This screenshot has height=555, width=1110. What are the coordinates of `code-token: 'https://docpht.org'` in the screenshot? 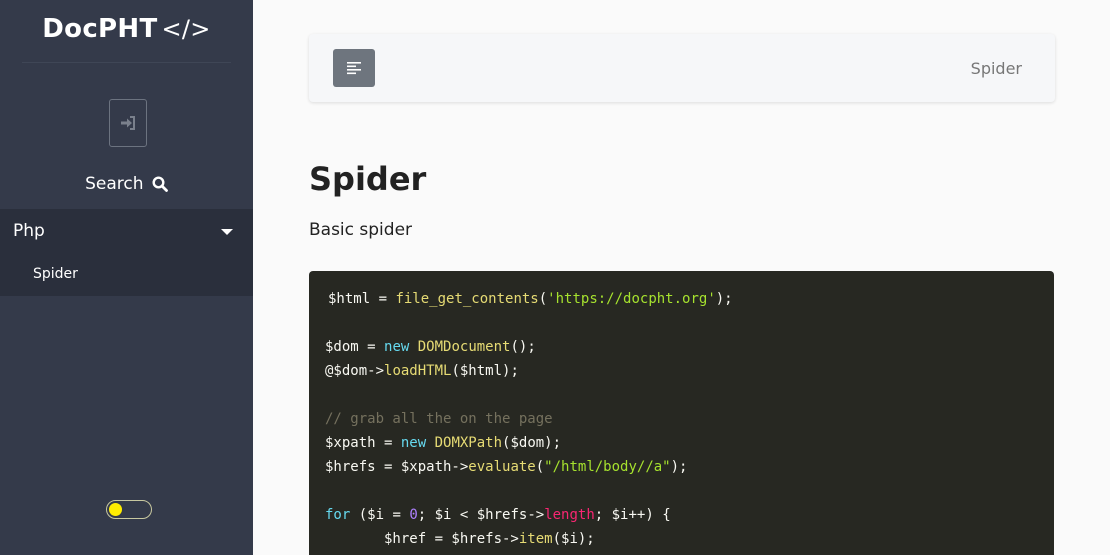 It's located at (631, 299).